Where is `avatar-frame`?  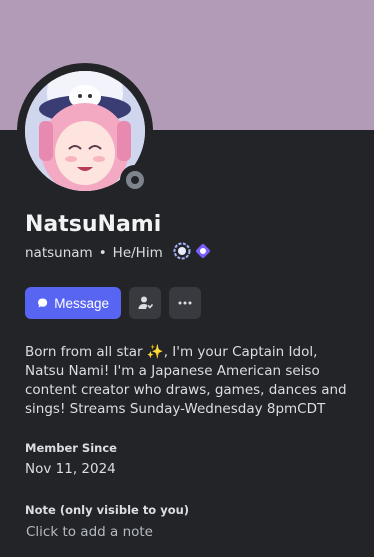 avatar-frame is located at coordinates (85, 131).